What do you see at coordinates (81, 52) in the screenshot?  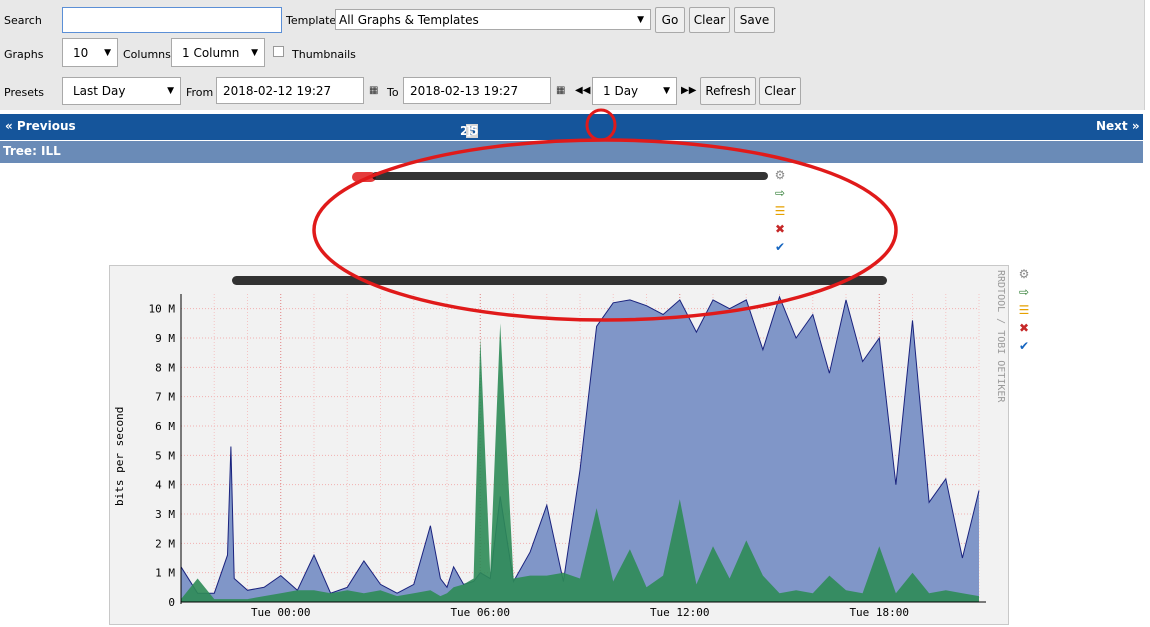 I see `graphs-select-value: 10` at bounding box center [81, 52].